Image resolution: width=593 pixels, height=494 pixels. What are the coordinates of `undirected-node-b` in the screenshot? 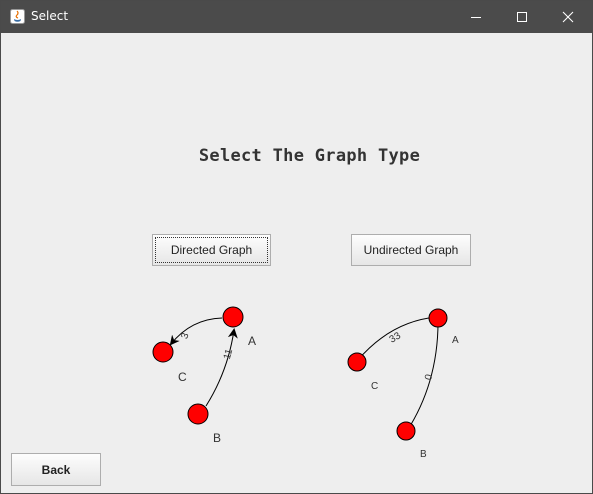 It's located at (406, 431).